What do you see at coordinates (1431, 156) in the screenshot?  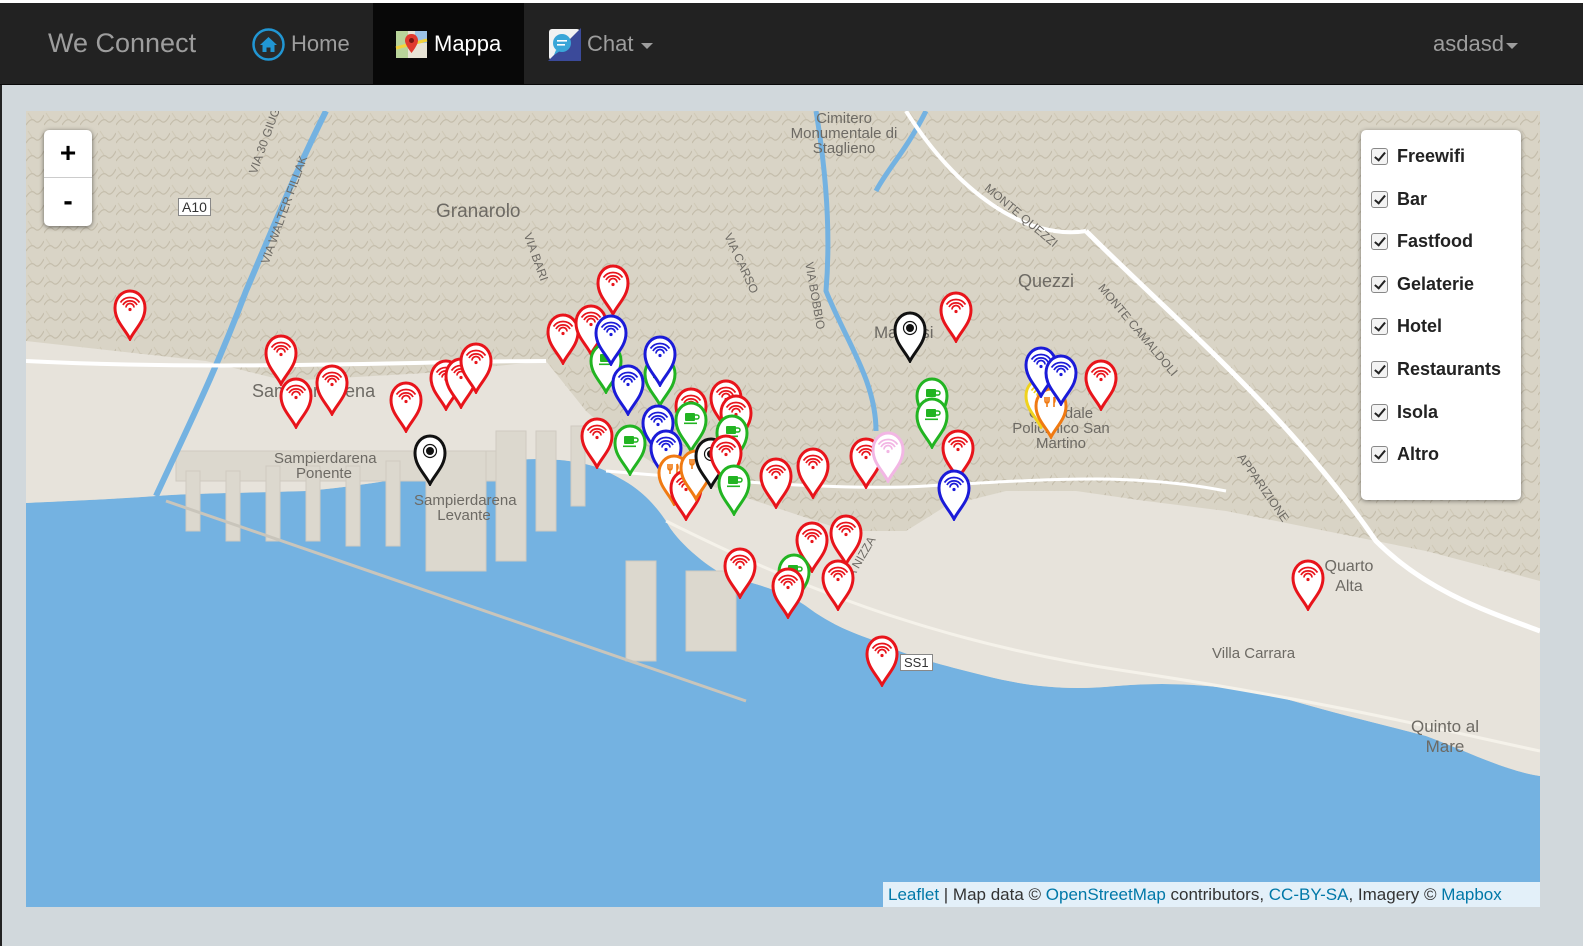 I see `layer-label: Freewifi` at bounding box center [1431, 156].